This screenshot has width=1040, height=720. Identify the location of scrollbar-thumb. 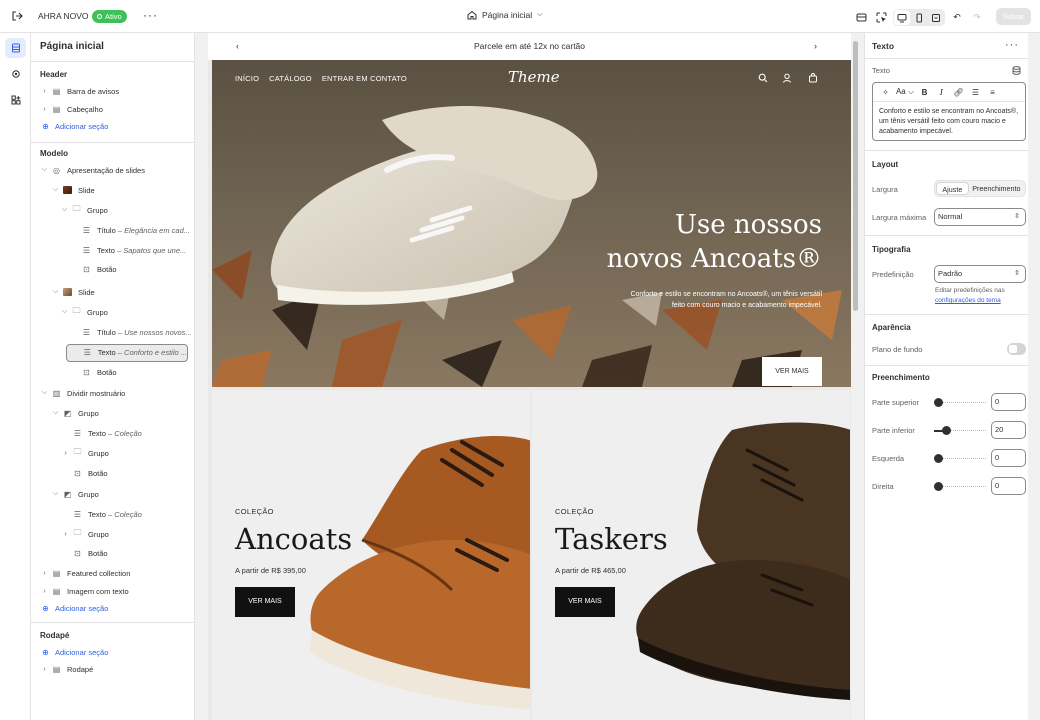
(855, 176).